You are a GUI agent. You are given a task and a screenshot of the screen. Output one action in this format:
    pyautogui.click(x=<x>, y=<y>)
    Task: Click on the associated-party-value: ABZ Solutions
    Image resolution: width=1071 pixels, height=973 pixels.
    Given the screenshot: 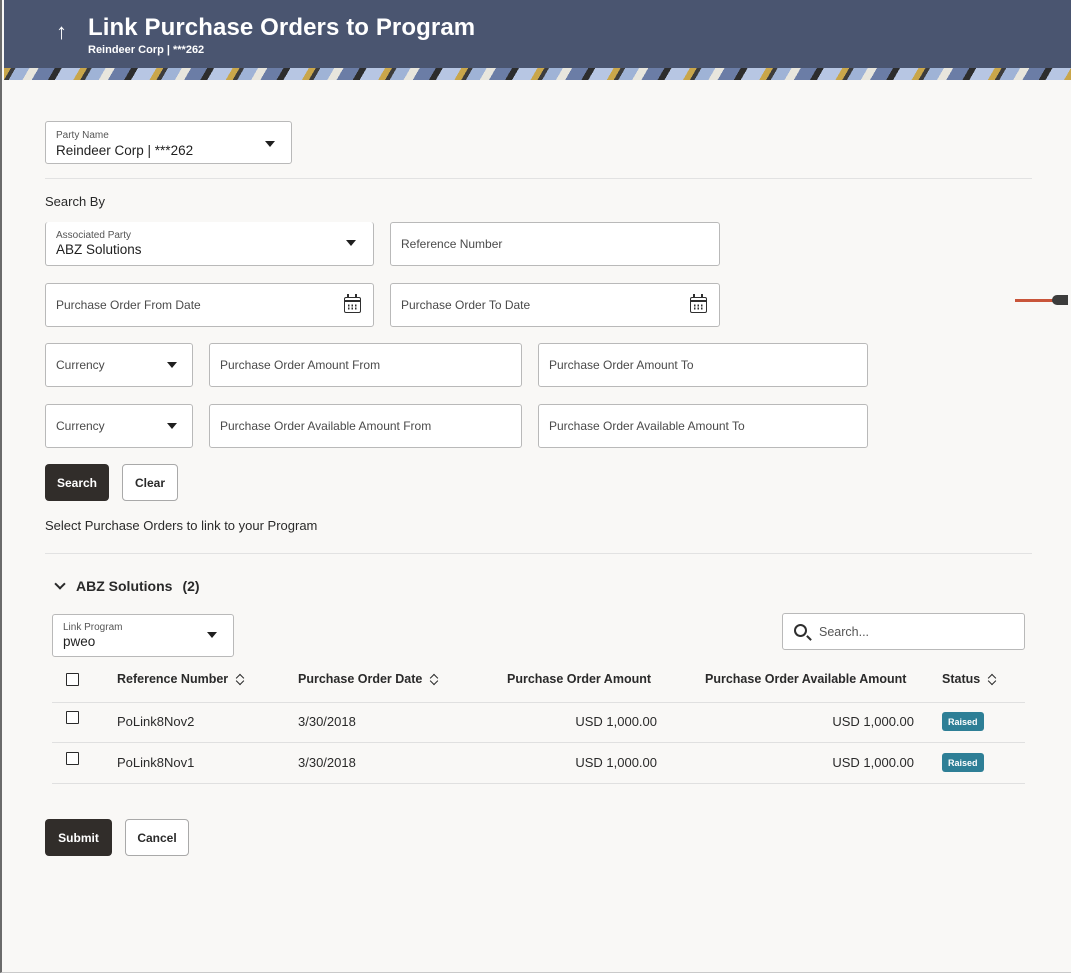 What is the action you would take?
    pyautogui.click(x=99, y=249)
    